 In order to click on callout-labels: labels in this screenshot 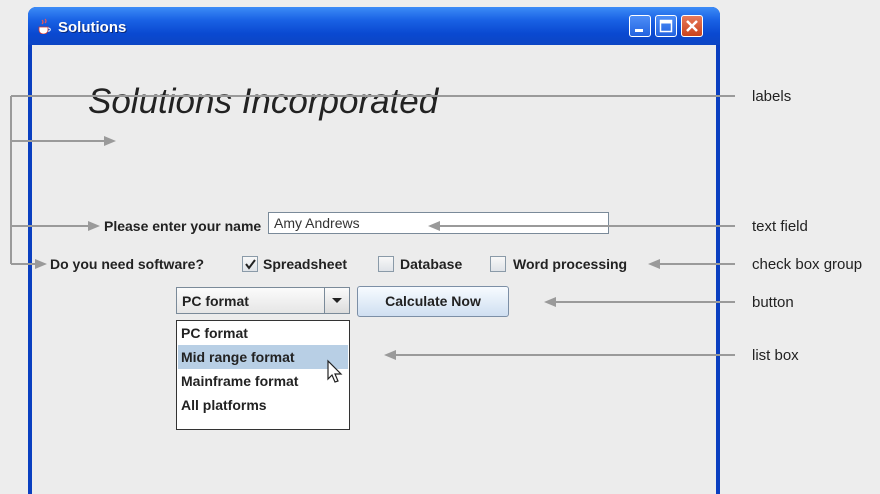, I will do `click(772, 96)`.